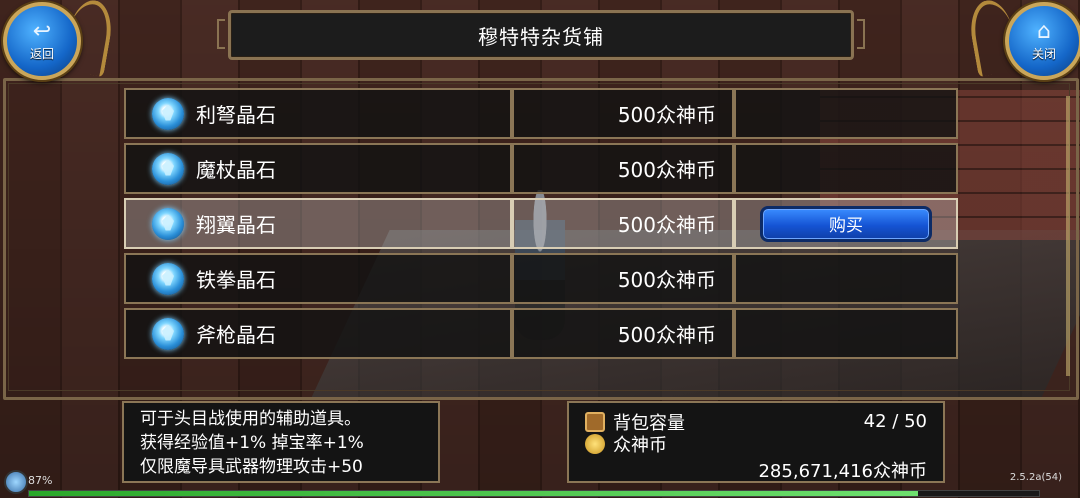  What do you see at coordinates (1035, 477) in the screenshot?
I see `version-text: 2.5.2a(54)` at bounding box center [1035, 477].